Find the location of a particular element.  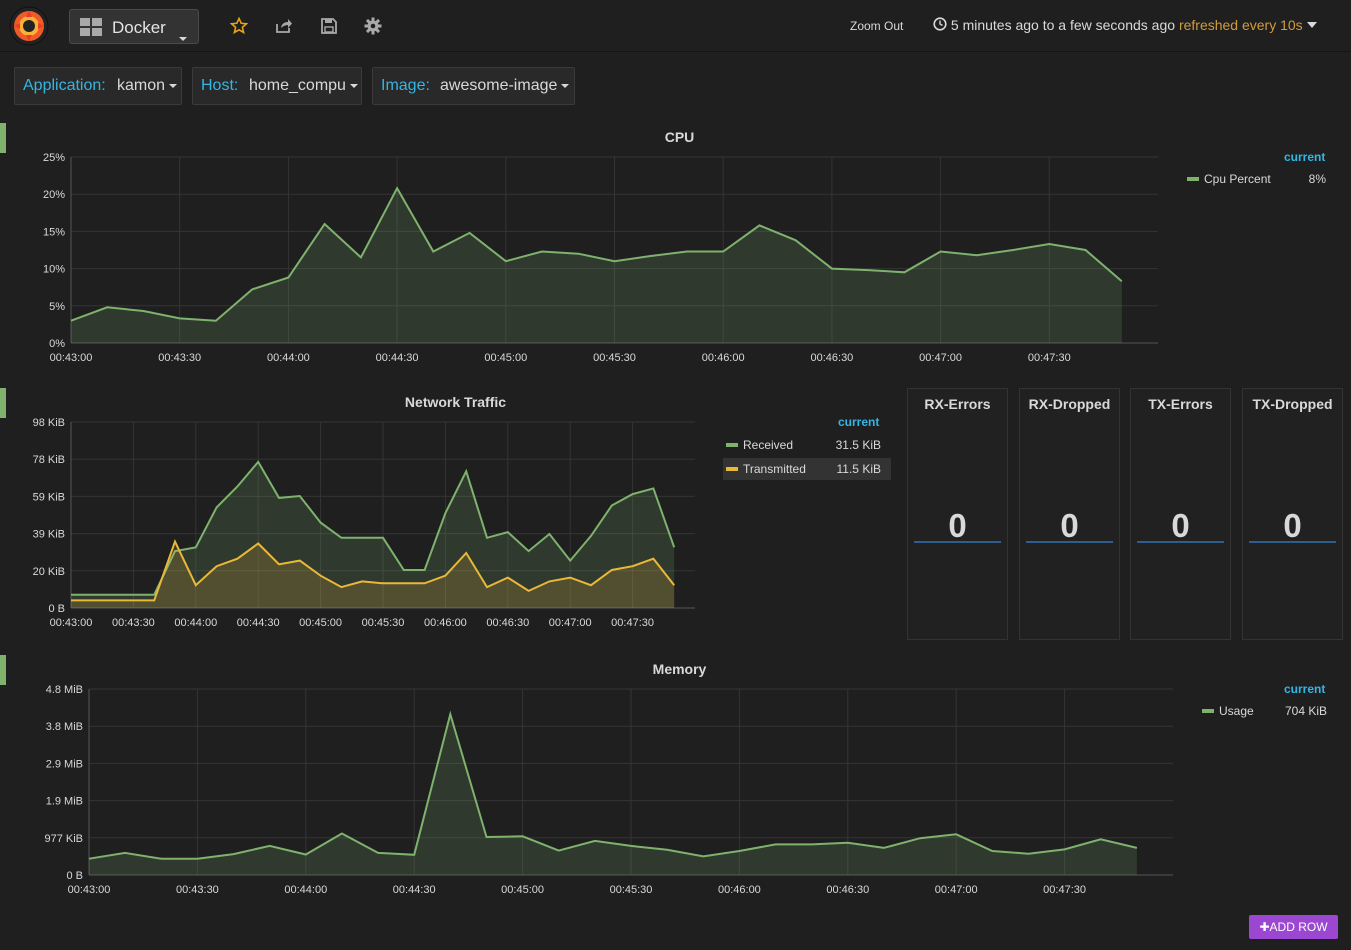

y-tick-label: 20 KiB is located at coordinates (49, 572).